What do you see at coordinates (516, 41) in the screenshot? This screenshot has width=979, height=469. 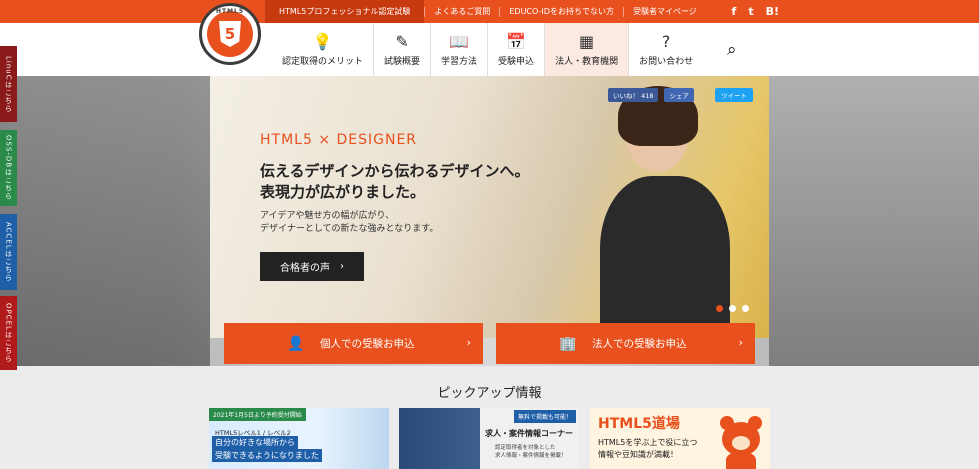 I see `calendar-icon: 📅` at bounding box center [516, 41].